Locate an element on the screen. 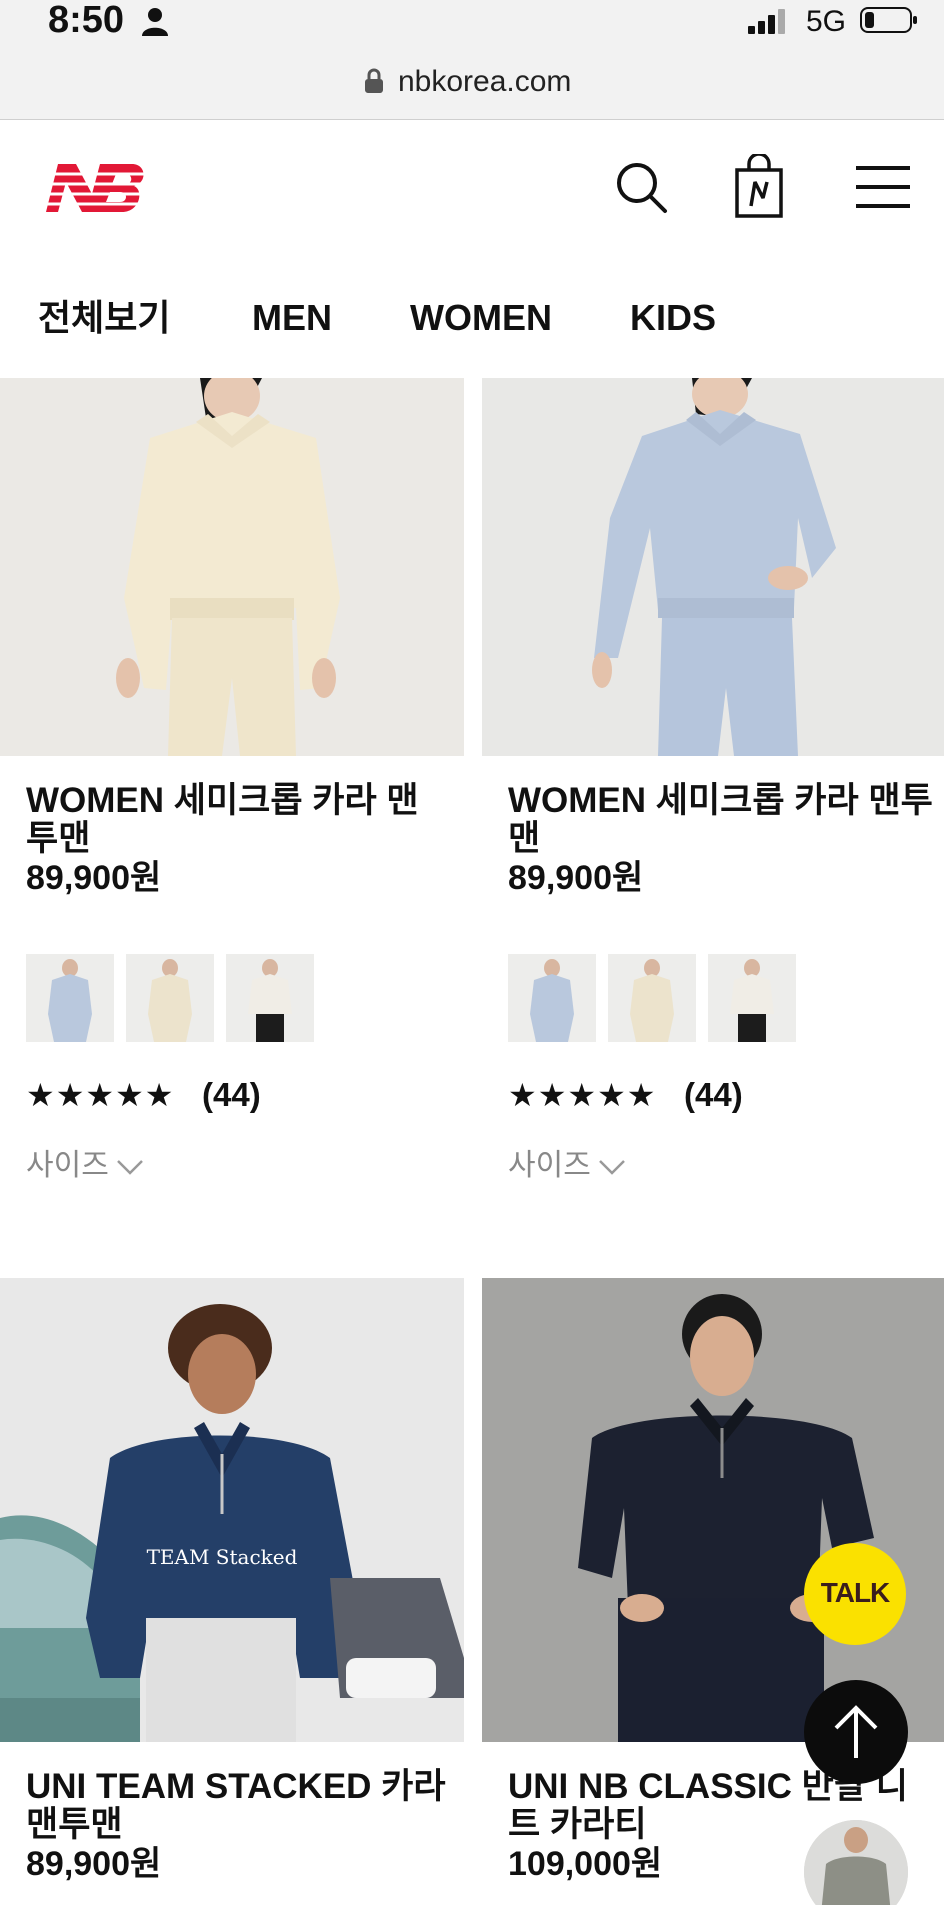 The image size is (944, 1905). status-time: 8:50 is located at coordinates (86, 20).